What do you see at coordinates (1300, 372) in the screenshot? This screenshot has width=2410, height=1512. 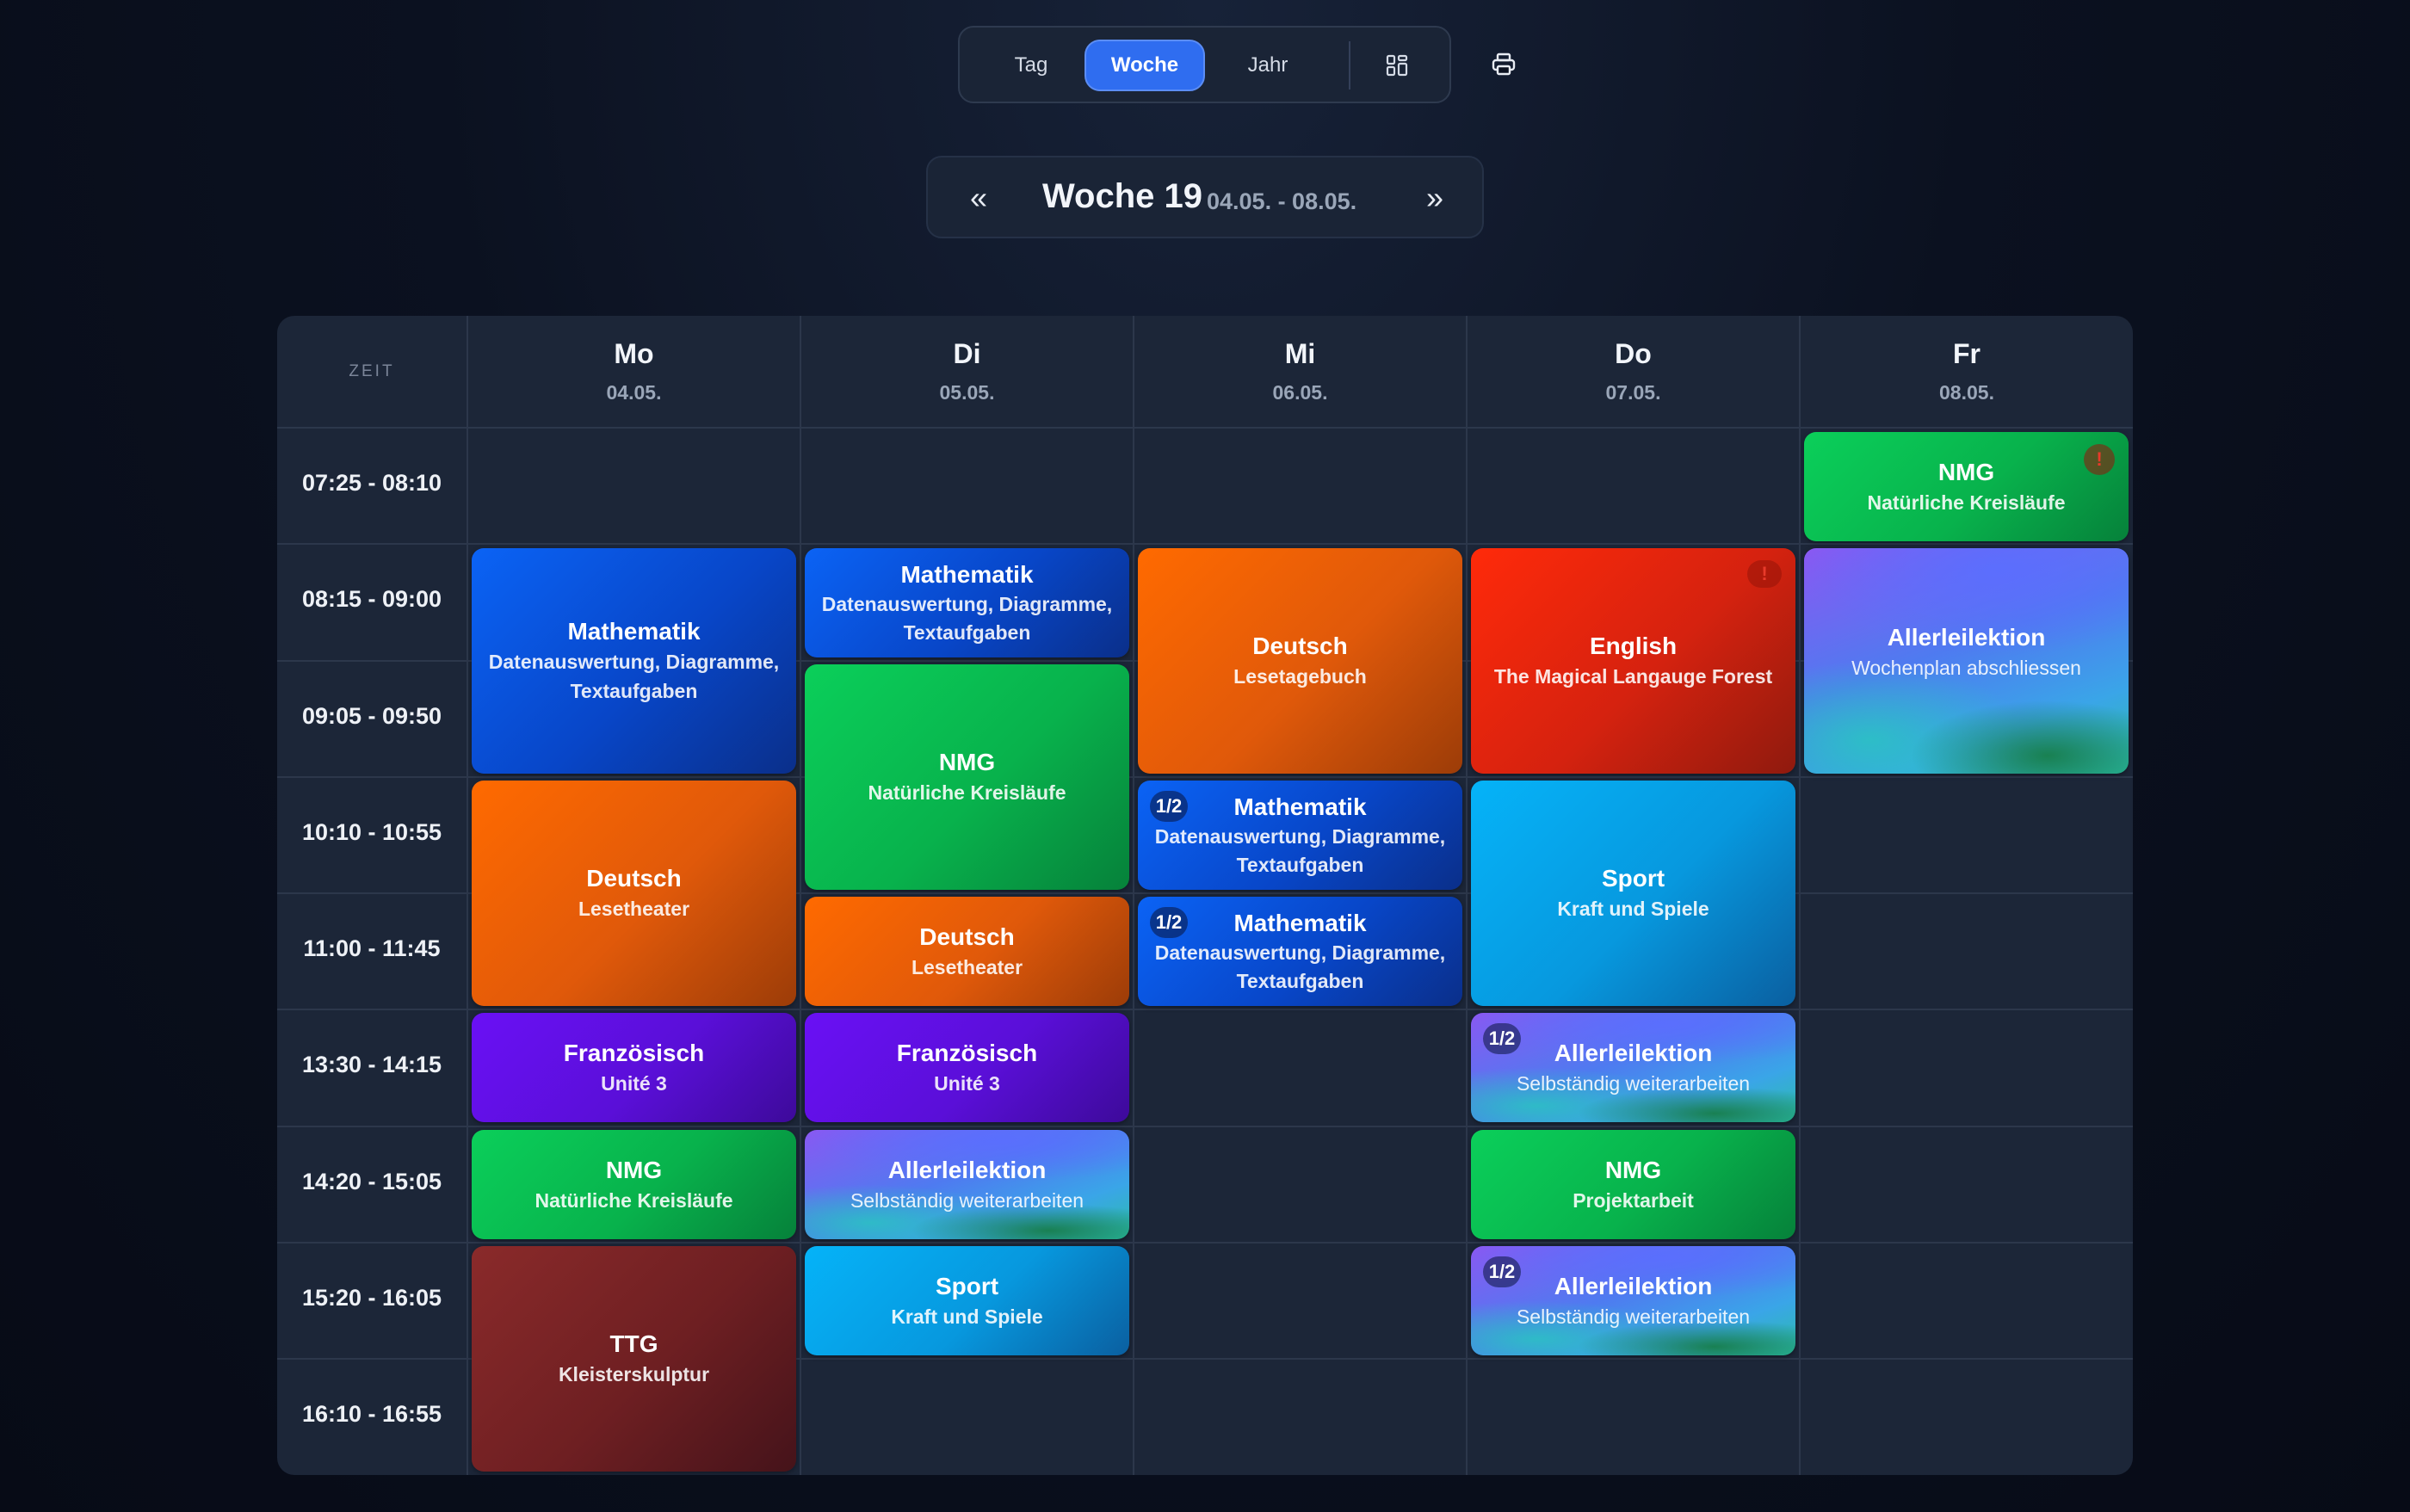 I see `day-header-mi: Mi 06.05.` at bounding box center [1300, 372].